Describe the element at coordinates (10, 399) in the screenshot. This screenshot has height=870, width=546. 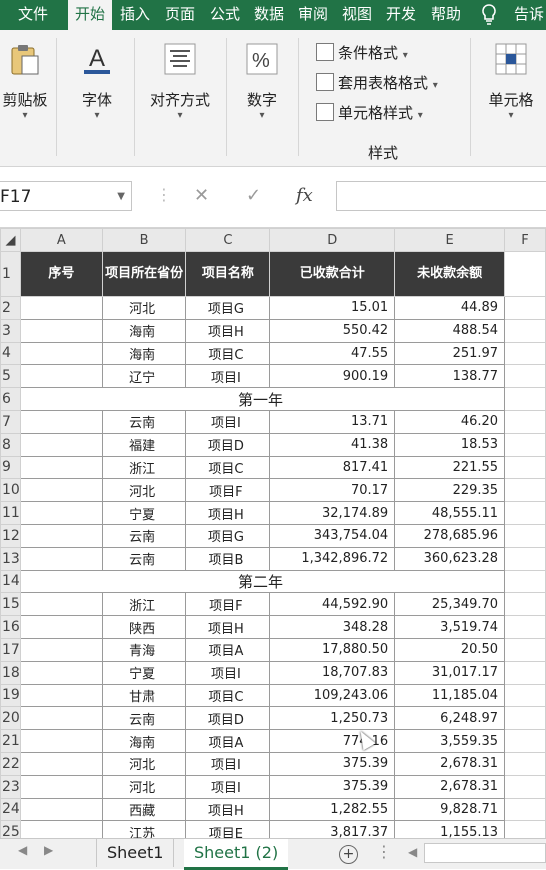
I see `row-header: 6` at that location.